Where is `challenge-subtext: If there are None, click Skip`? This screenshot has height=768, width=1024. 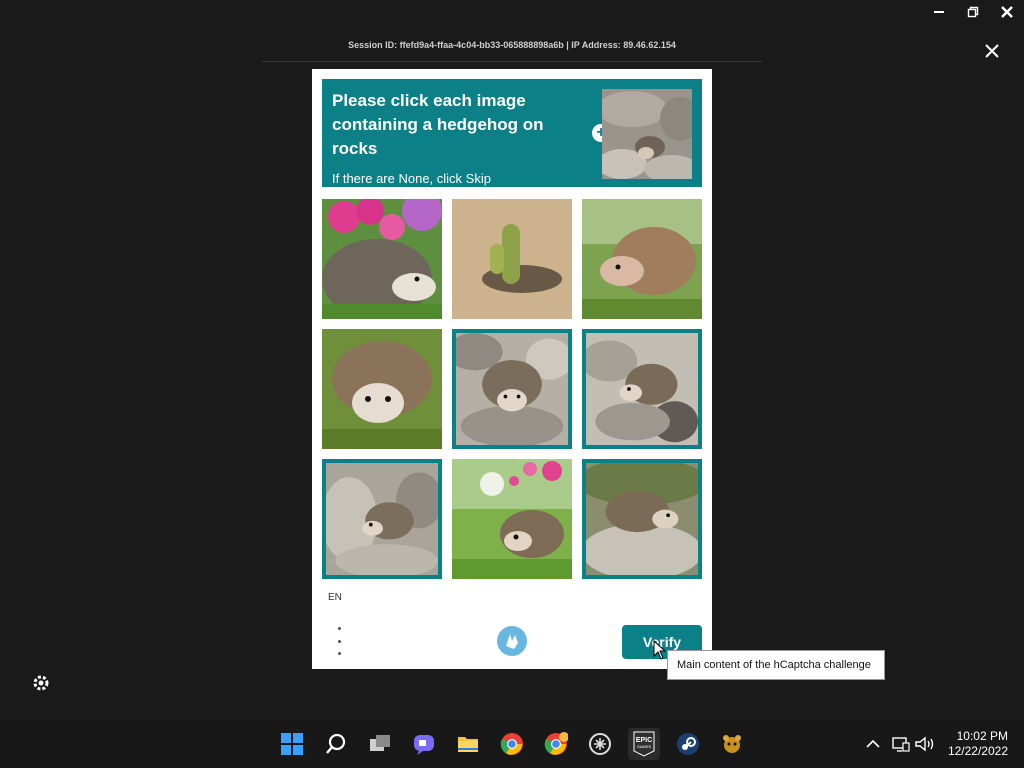
challenge-subtext: If there are None, click Skip is located at coordinates (411, 178).